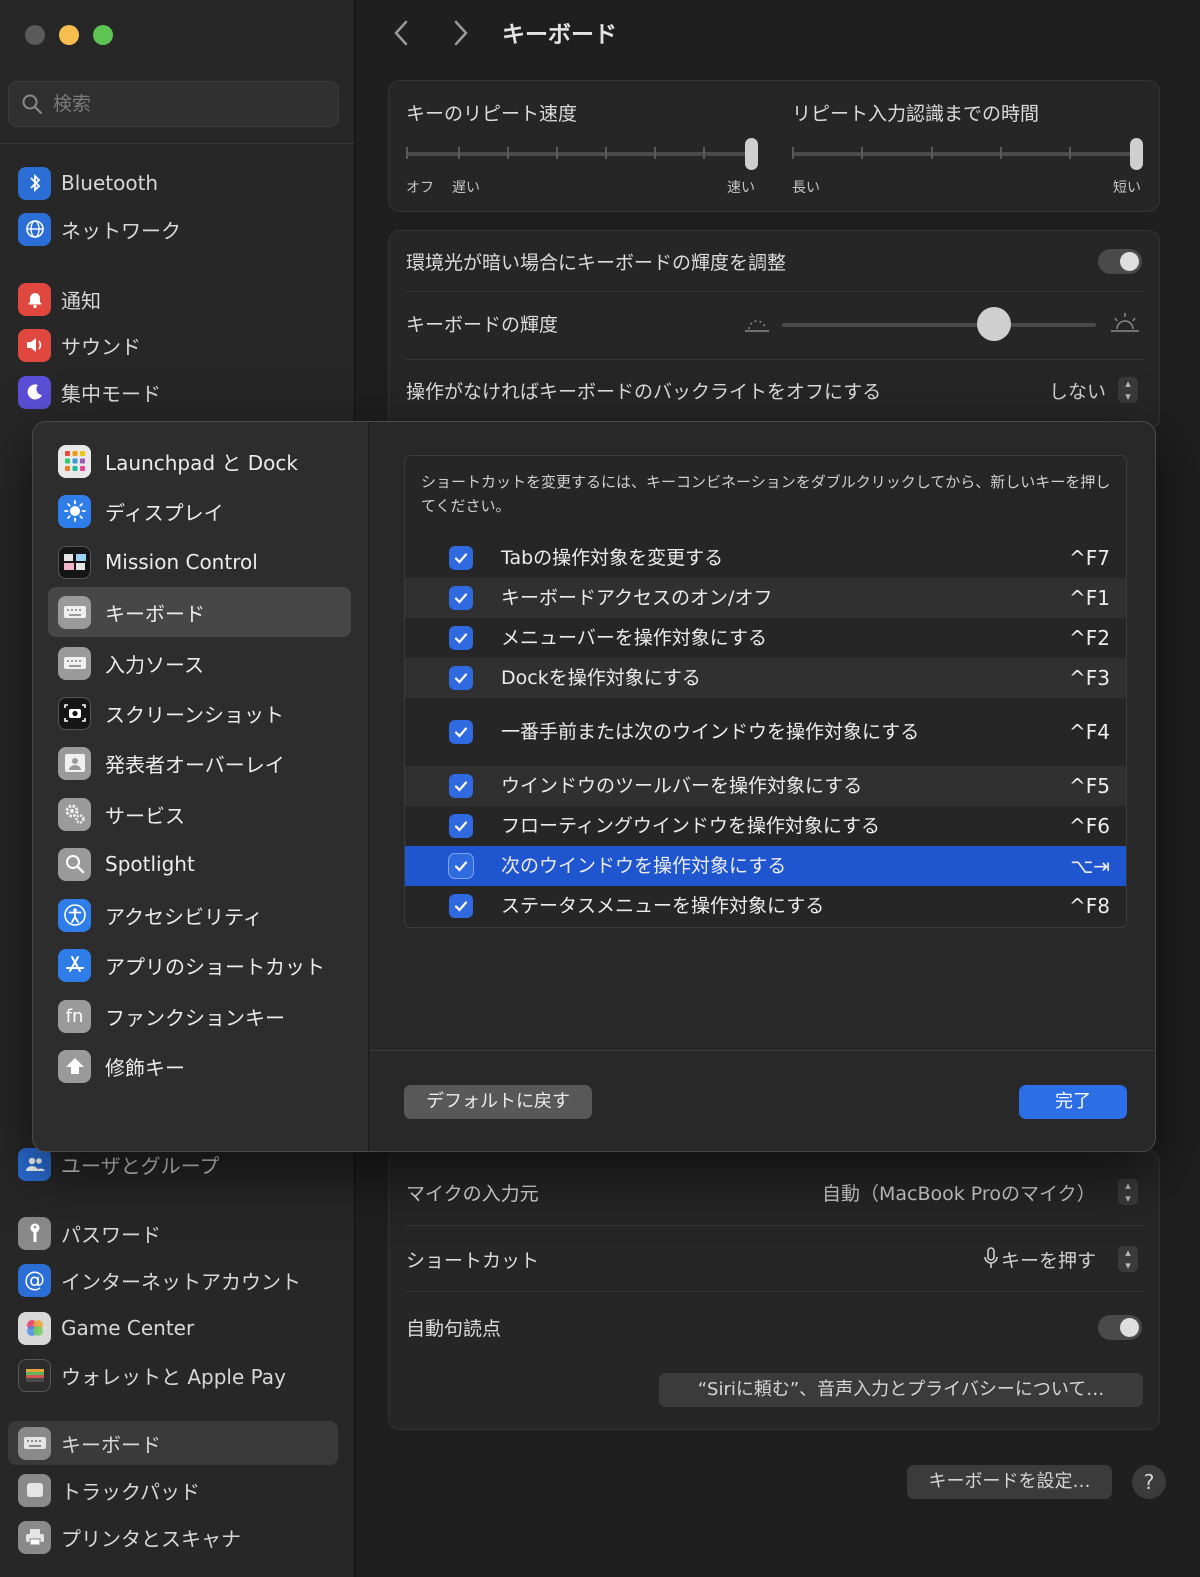  I want to click on sidebar-item-focus: 集中モード, so click(173, 392).